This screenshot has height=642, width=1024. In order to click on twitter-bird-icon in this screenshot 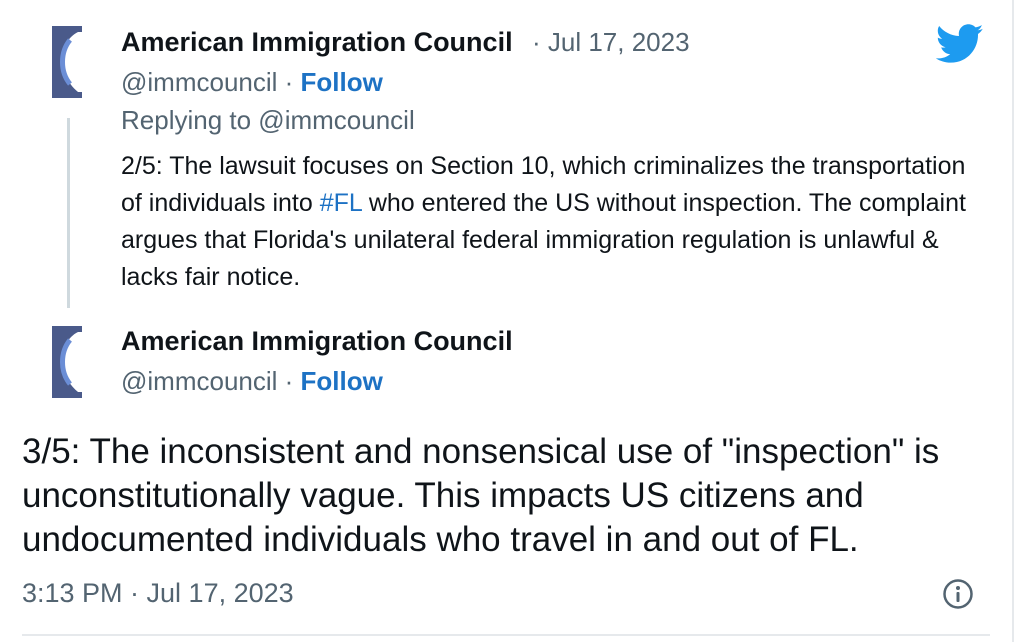, I will do `click(960, 44)`.